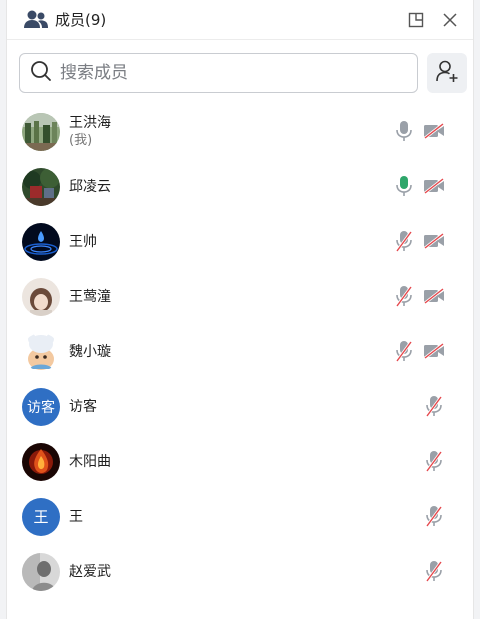  Describe the element at coordinates (81, 20) in the screenshot. I see `panel-title: 成员(9)` at that location.